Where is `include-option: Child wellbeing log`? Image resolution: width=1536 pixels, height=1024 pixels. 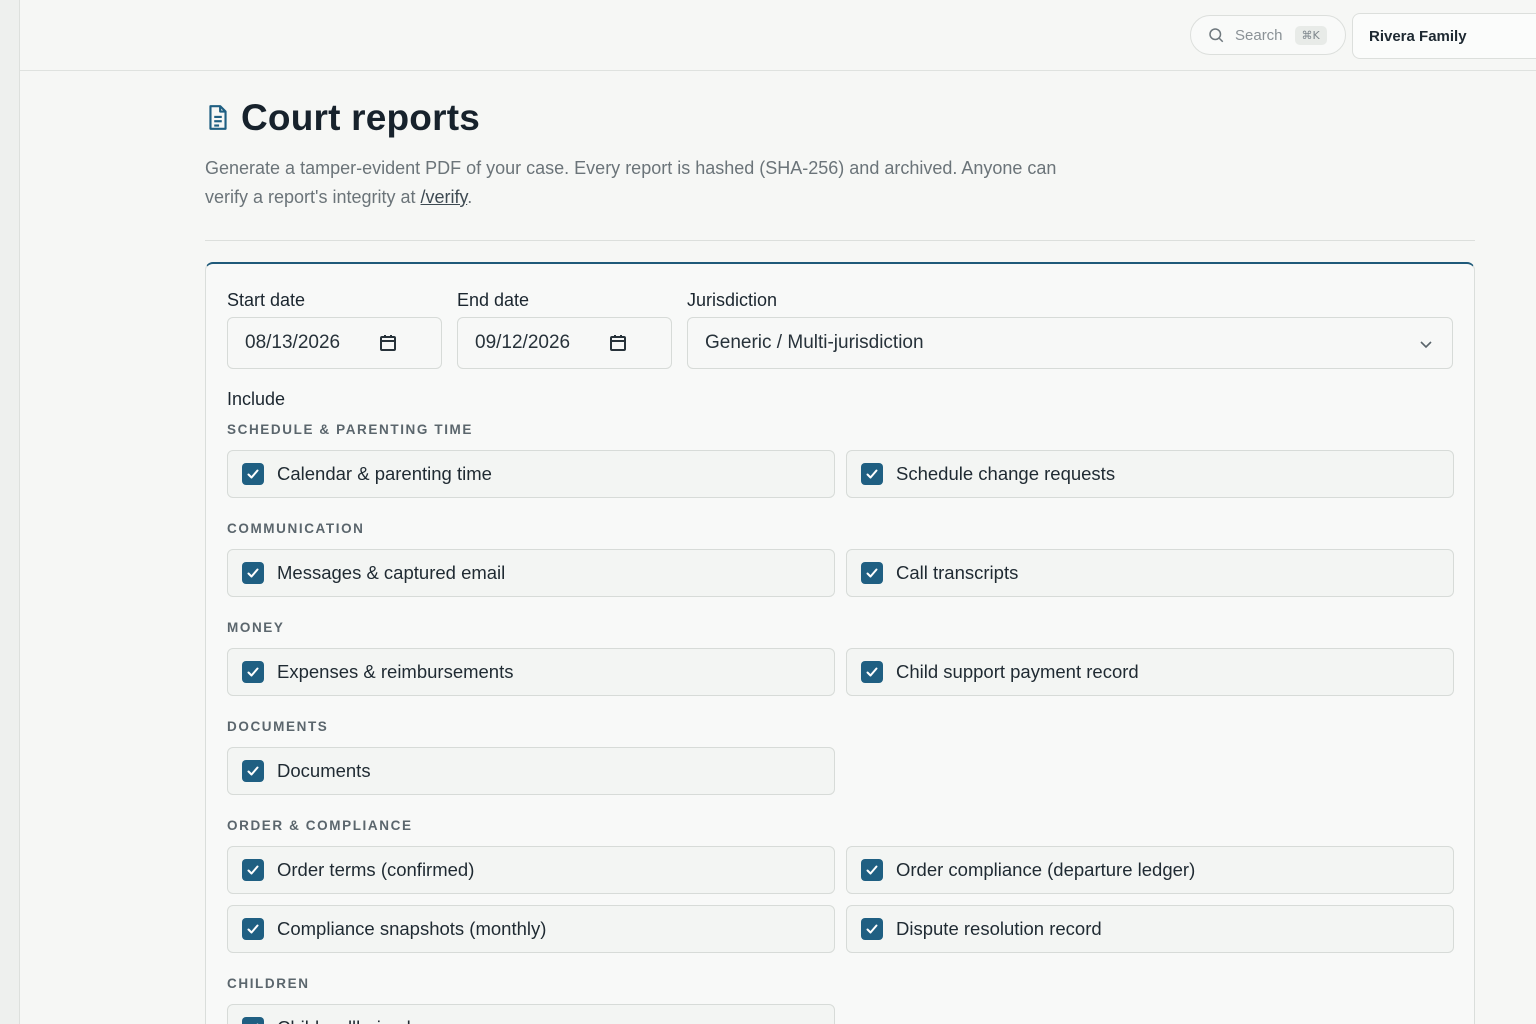
include-option: Child wellbeing log is located at coordinates (531, 1014).